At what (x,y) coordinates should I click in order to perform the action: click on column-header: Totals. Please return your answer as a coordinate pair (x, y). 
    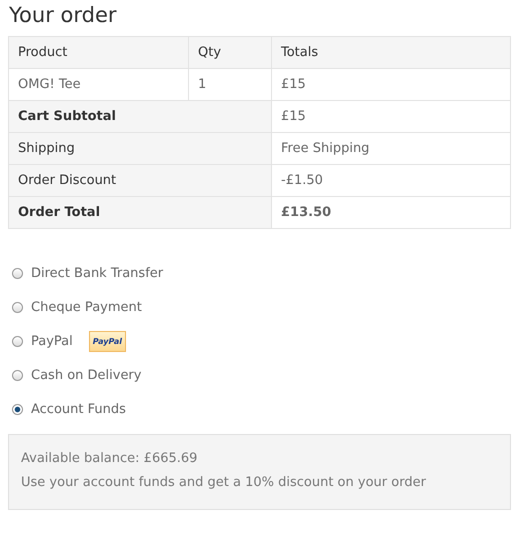
    Looking at the image, I should click on (391, 52).